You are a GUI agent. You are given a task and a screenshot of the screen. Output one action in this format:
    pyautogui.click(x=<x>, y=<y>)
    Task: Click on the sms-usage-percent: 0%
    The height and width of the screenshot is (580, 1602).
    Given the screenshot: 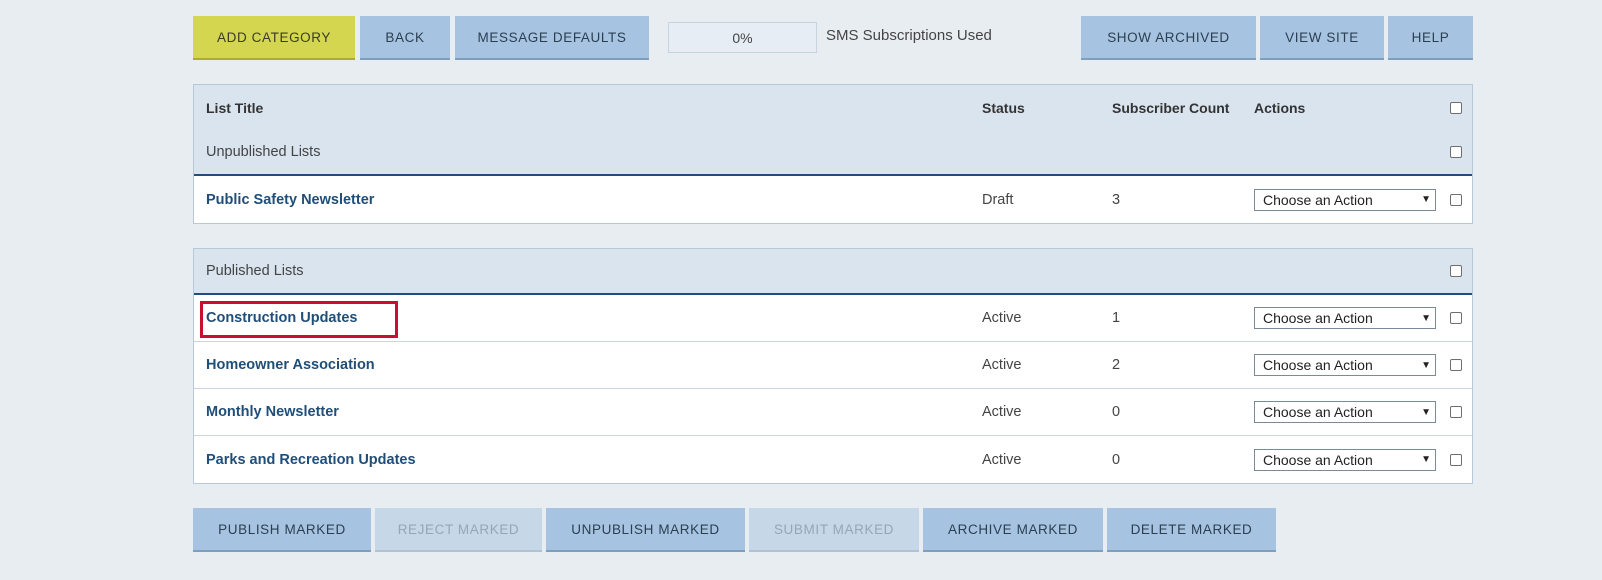 What is the action you would take?
    pyautogui.click(x=742, y=37)
    